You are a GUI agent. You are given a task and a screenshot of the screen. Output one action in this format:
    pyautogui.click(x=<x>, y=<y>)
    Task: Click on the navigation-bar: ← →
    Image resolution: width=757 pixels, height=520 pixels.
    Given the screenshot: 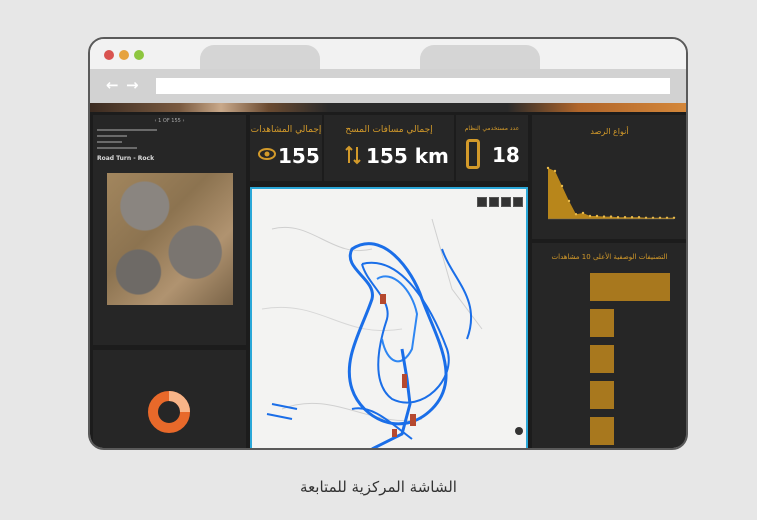 What is the action you would take?
    pyautogui.click(x=388, y=86)
    